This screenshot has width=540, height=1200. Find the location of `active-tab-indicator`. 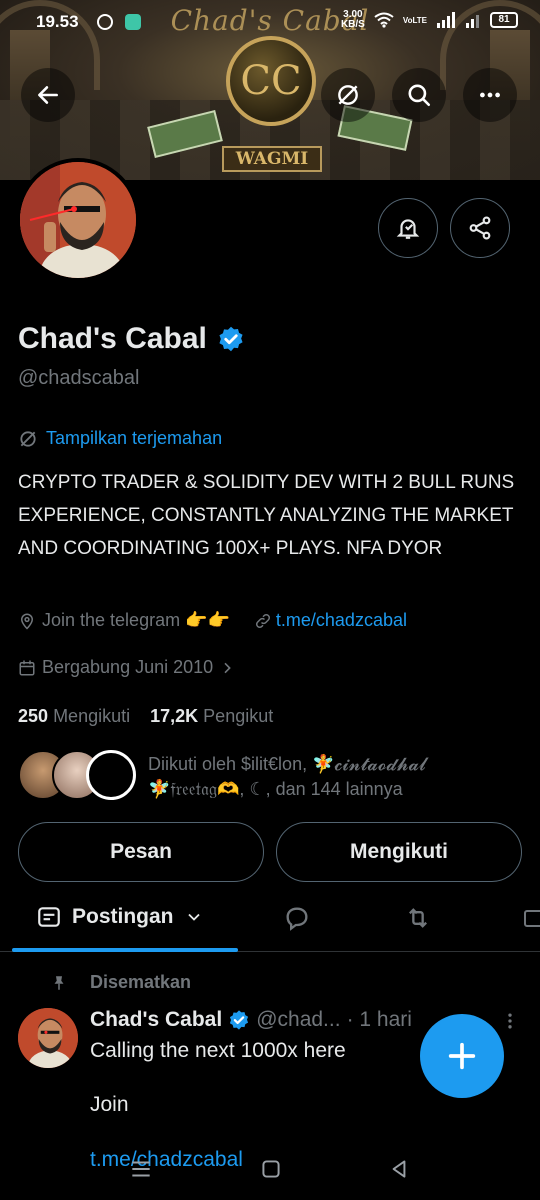

active-tab-indicator is located at coordinates (125, 950).